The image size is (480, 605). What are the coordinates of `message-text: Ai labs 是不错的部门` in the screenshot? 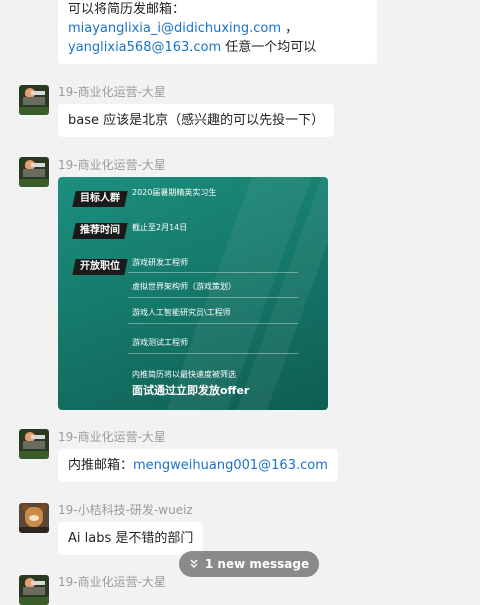 It's located at (131, 538).